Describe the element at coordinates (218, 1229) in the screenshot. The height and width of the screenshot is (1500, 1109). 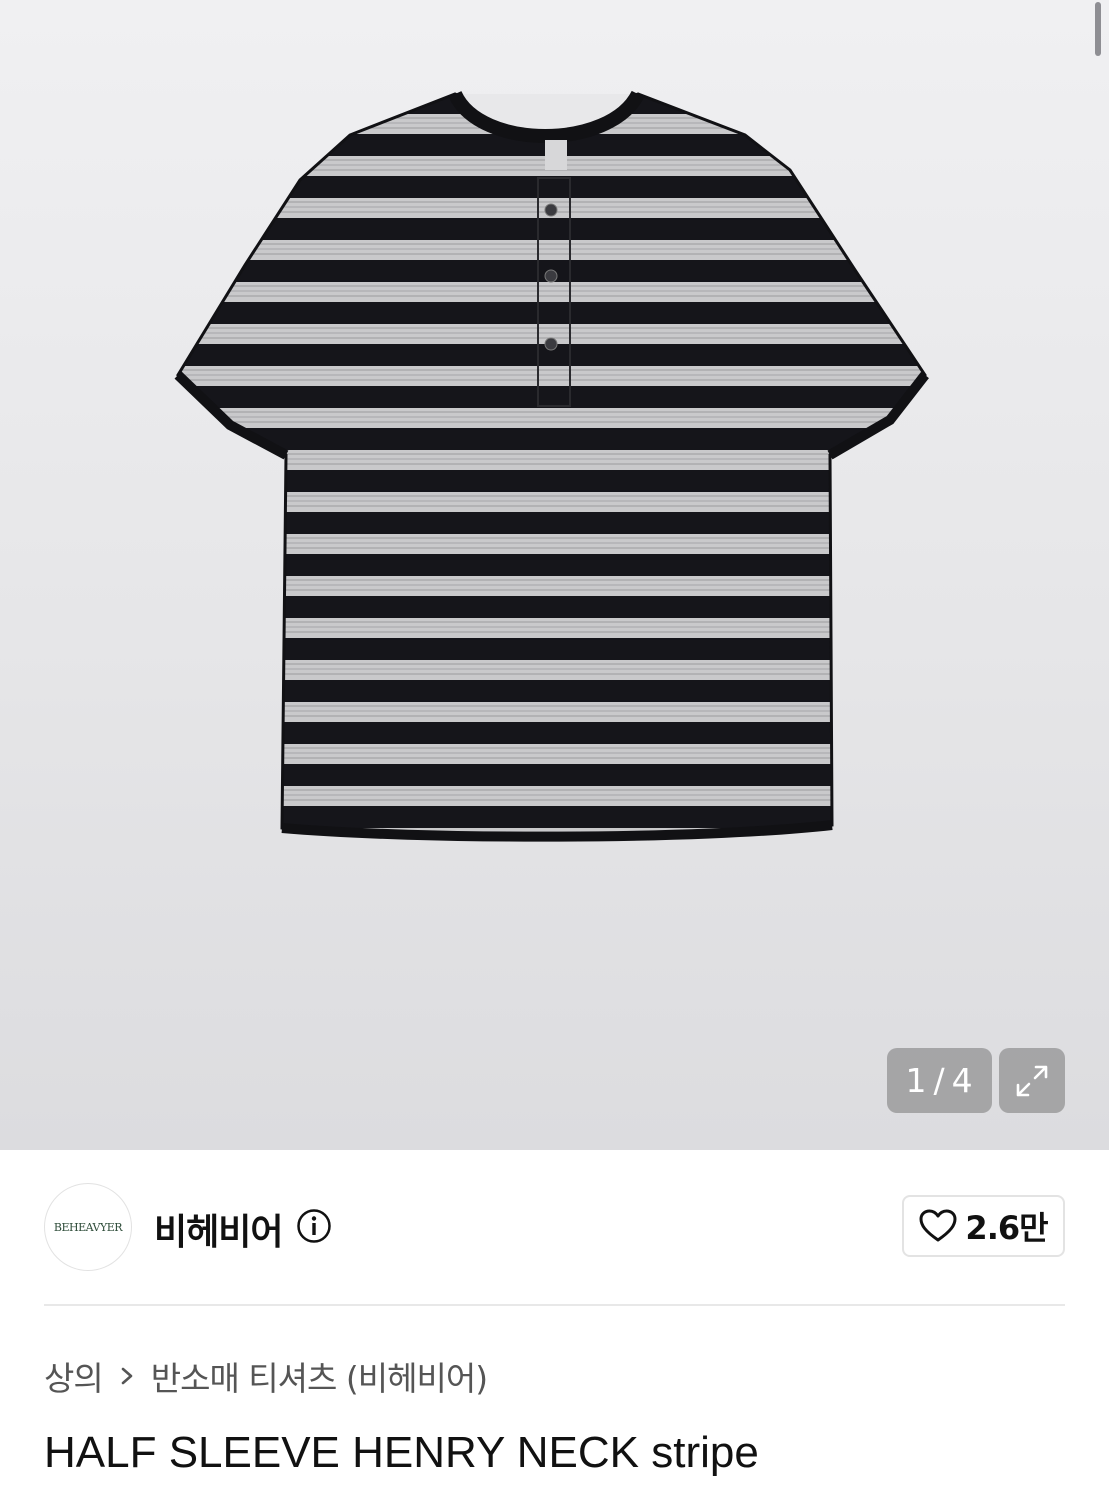
I see `brand-name: 비헤비어` at that location.